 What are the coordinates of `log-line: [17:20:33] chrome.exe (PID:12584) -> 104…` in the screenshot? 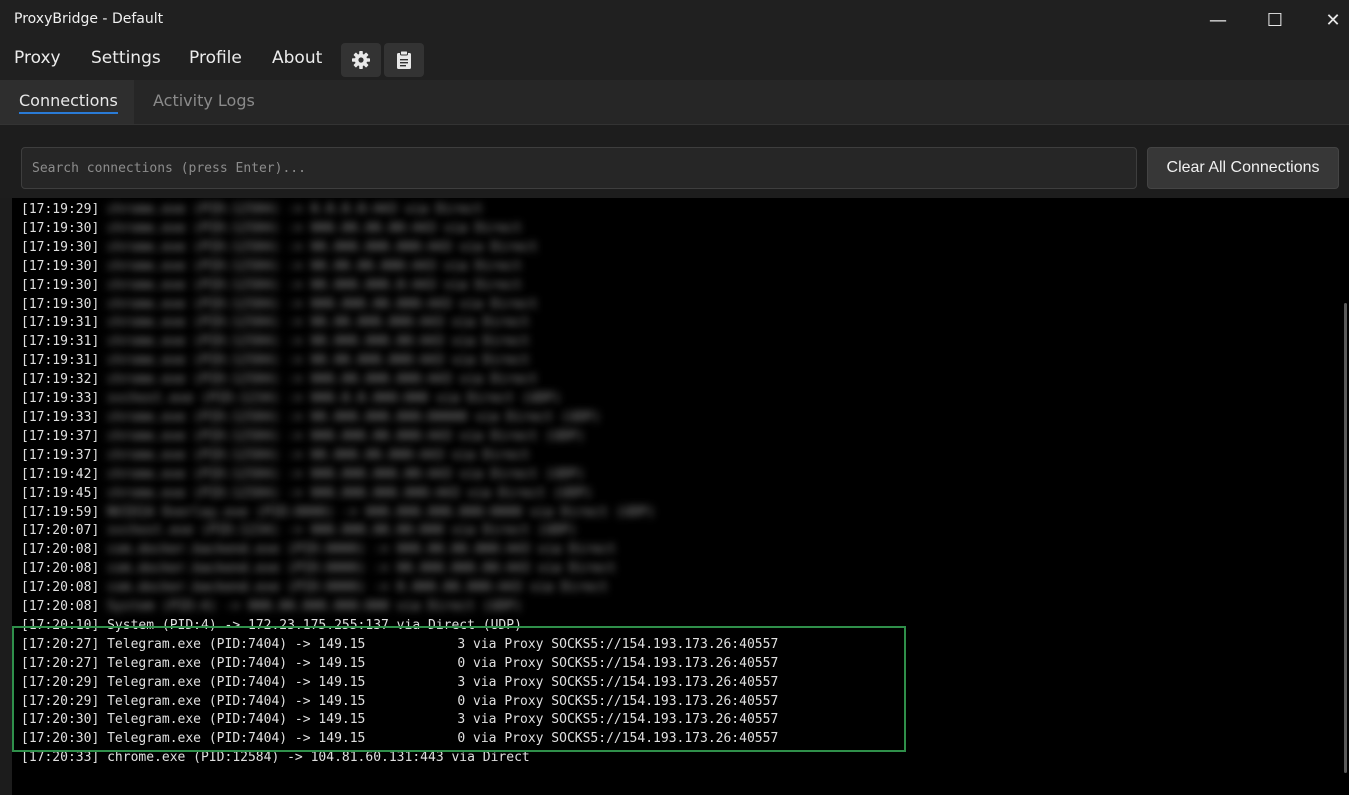 It's located at (399, 758).